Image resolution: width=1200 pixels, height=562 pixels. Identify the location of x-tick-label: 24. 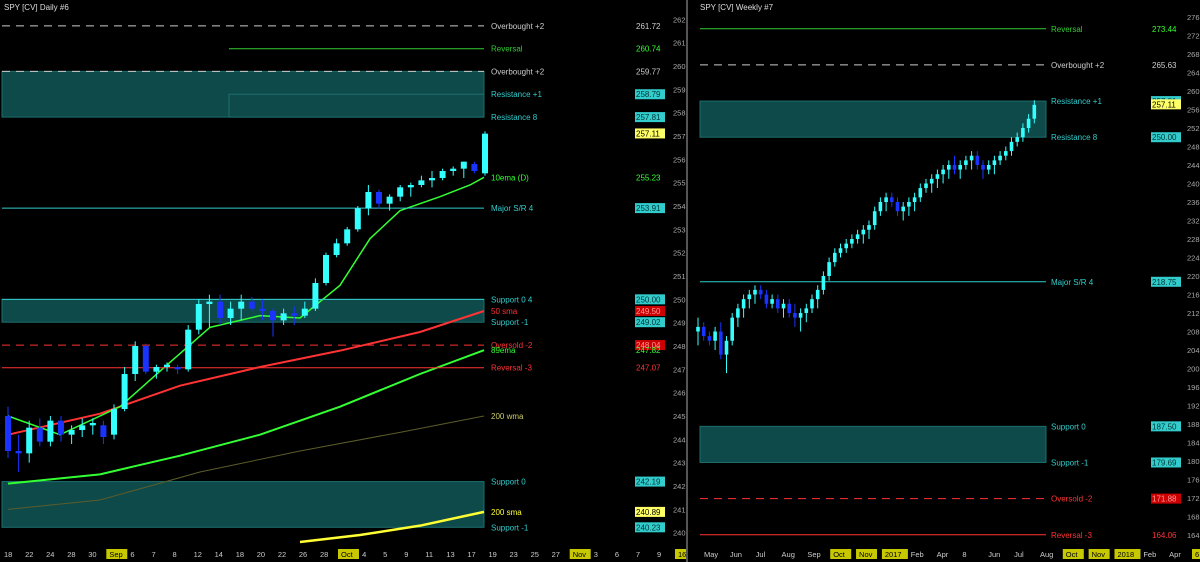
(50, 554).